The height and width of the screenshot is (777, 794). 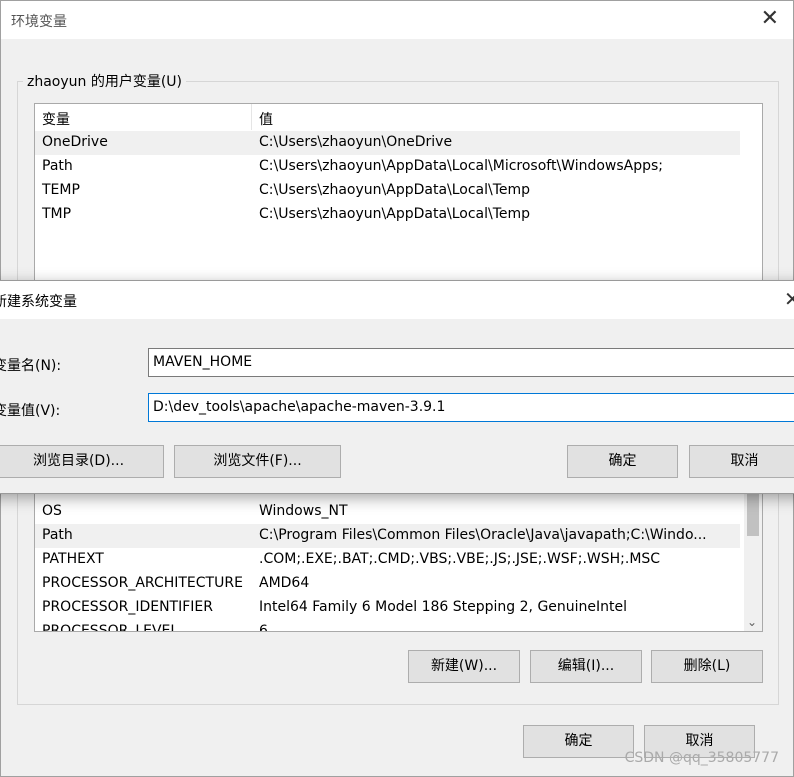 I want to click on chevron-down-icon: ⌄, so click(x=752, y=622).